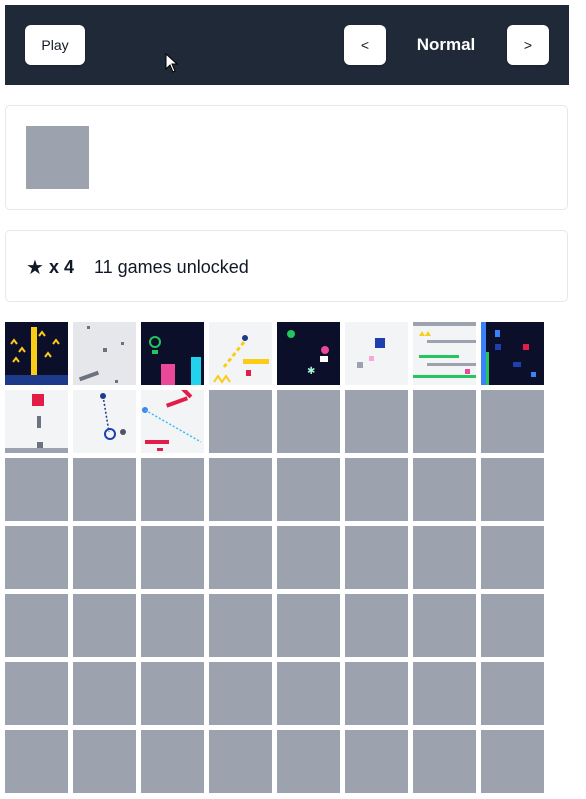 This screenshot has width=586, height=799. I want to click on mode-label: Normal, so click(446, 44).